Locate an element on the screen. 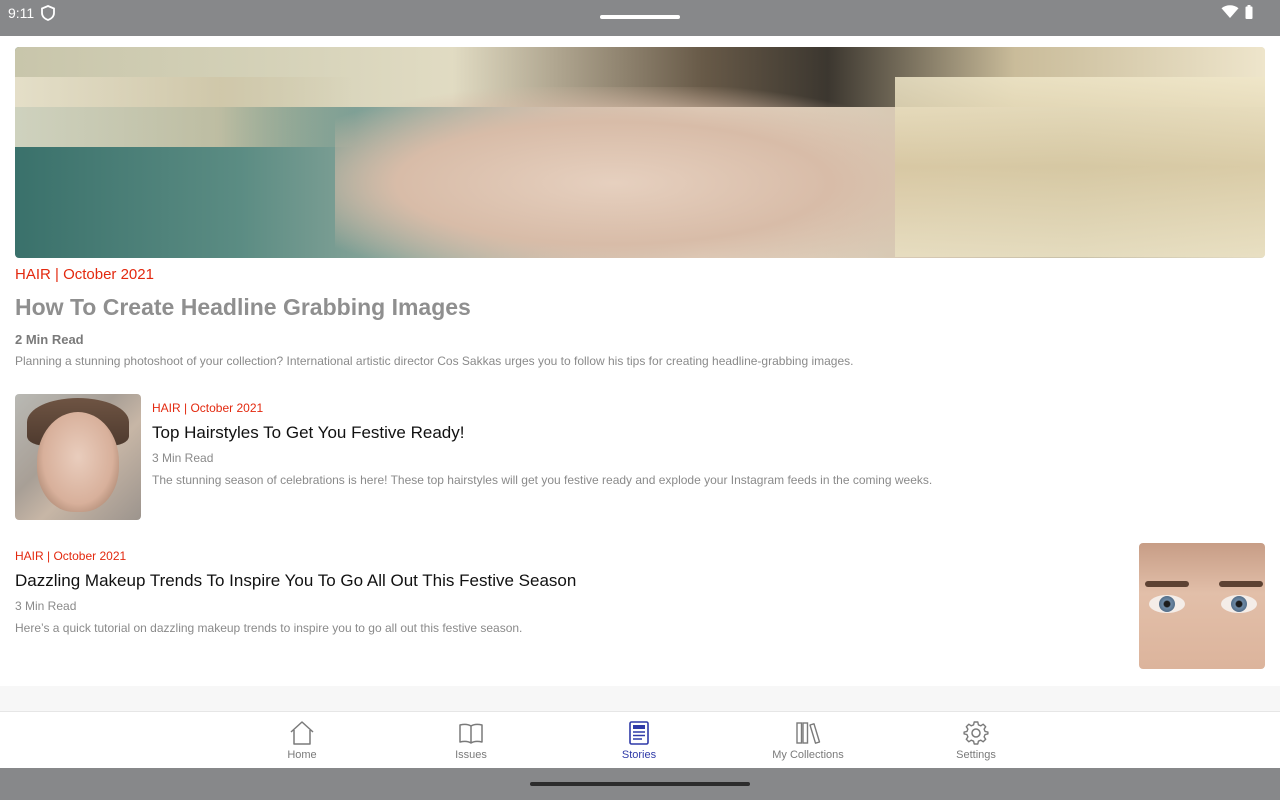 The image size is (1280, 800). nav-item-settings: Settings is located at coordinates (976, 740).